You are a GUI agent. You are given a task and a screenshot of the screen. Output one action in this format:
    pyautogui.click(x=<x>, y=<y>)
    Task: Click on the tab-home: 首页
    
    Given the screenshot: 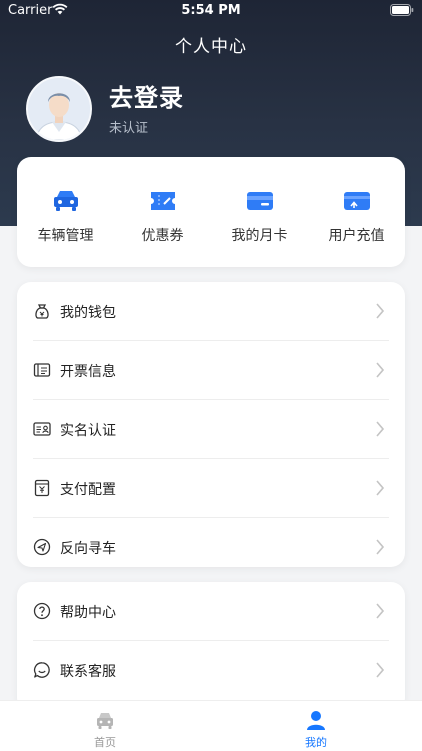 What is the action you would take?
    pyautogui.click(x=105, y=729)
    